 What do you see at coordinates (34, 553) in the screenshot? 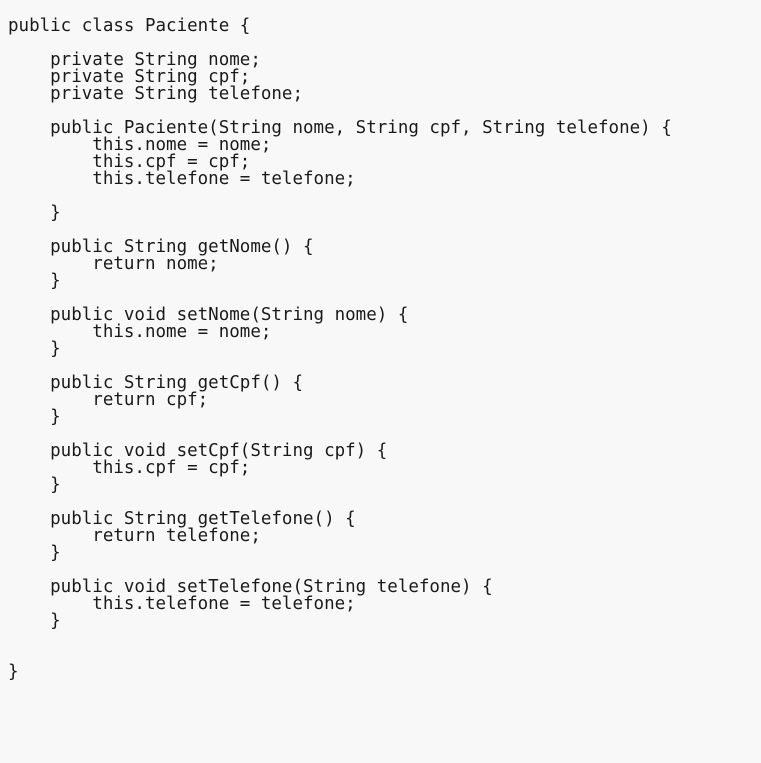
I see `code-line-get-telefone-close: }` at bounding box center [34, 553].